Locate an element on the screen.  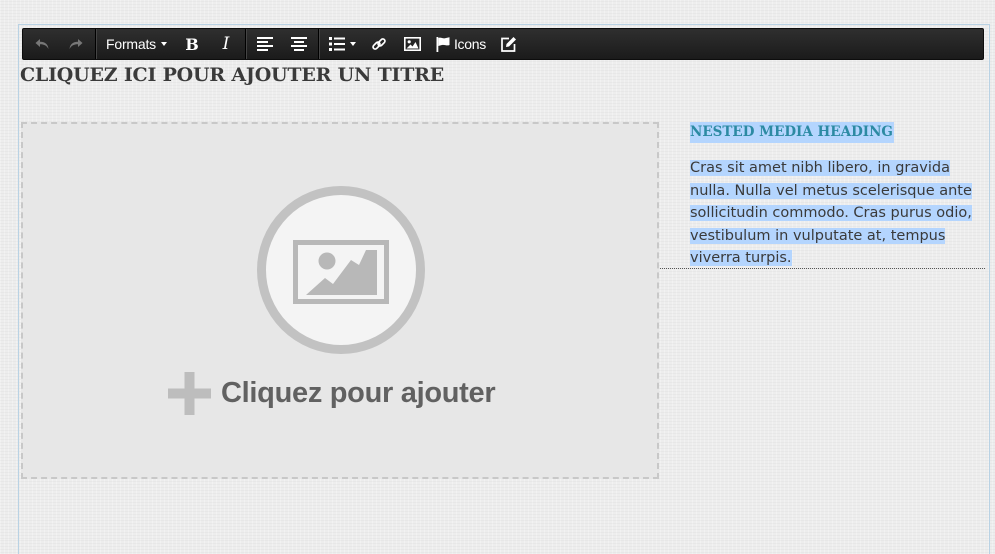
formats-dropdown: Formats is located at coordinates (136, 44).